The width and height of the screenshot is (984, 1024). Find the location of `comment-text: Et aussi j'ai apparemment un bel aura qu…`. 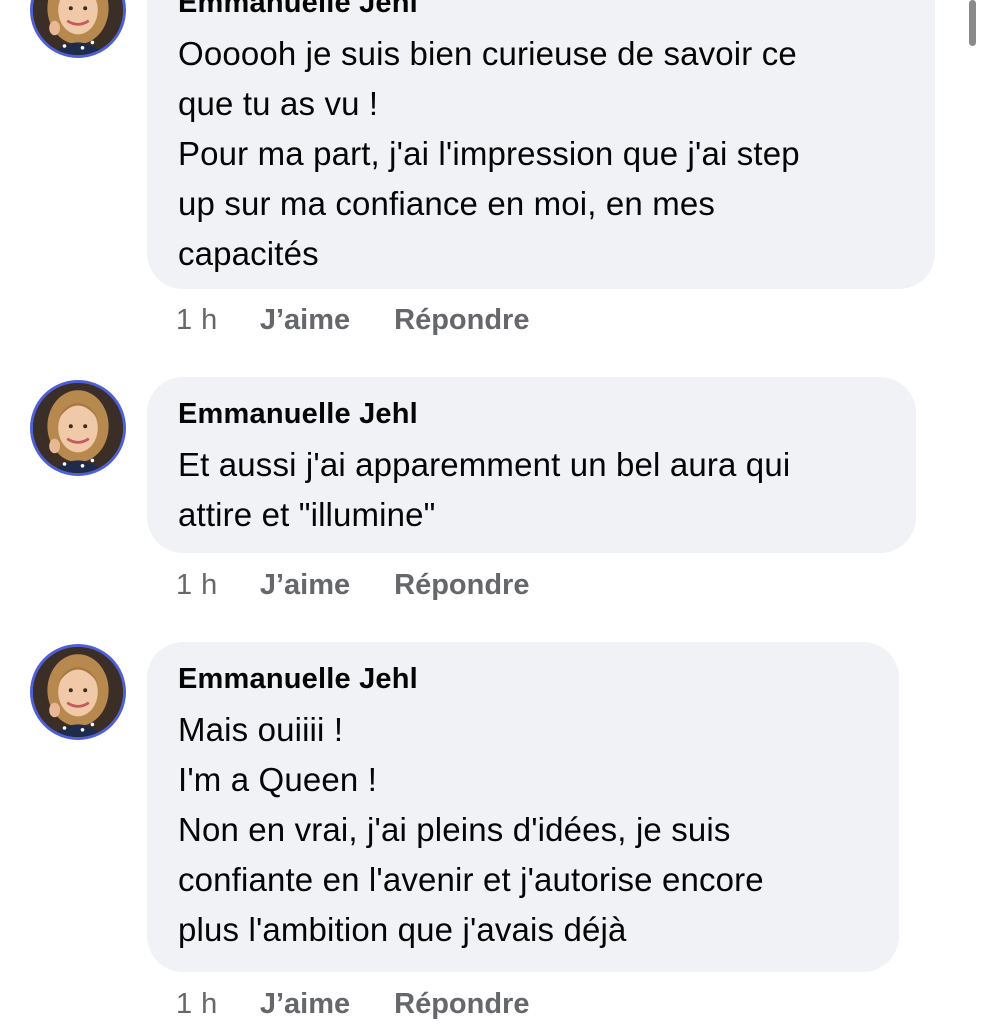

comment-text: Et aussi j'ai apparemment un bel aura qu… is located at coordinates (484, 489).